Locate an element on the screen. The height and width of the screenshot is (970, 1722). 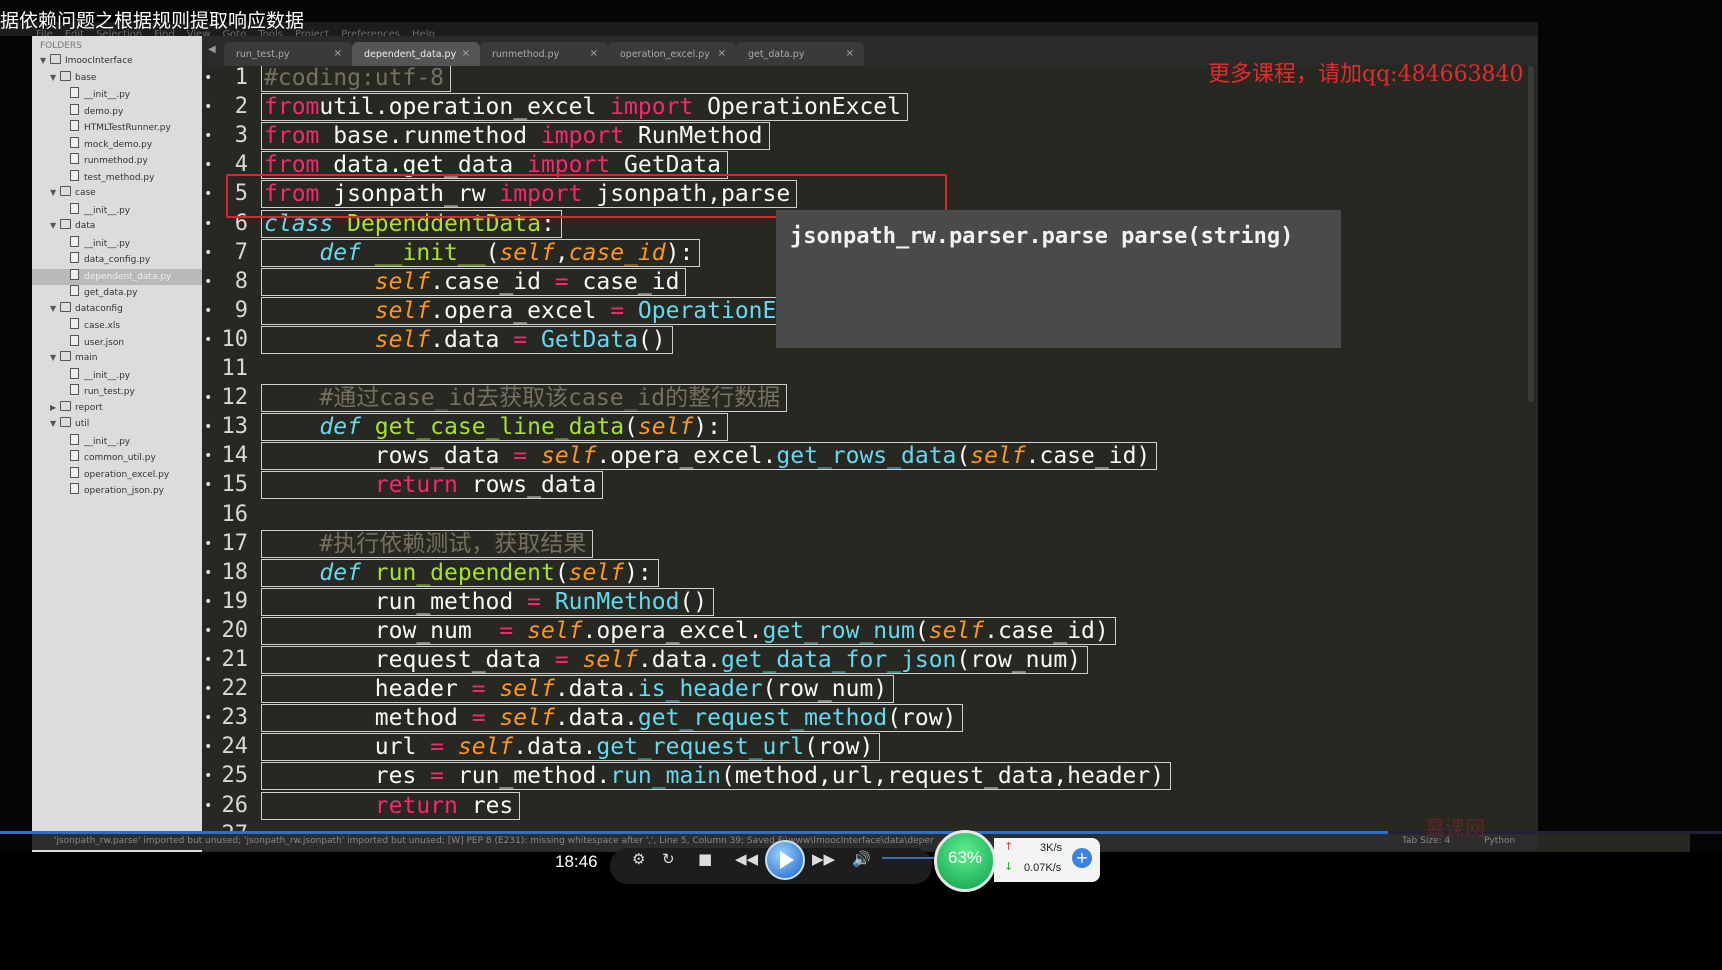
chevron-right-icon: ▶ is located at coordinates (55, 407).